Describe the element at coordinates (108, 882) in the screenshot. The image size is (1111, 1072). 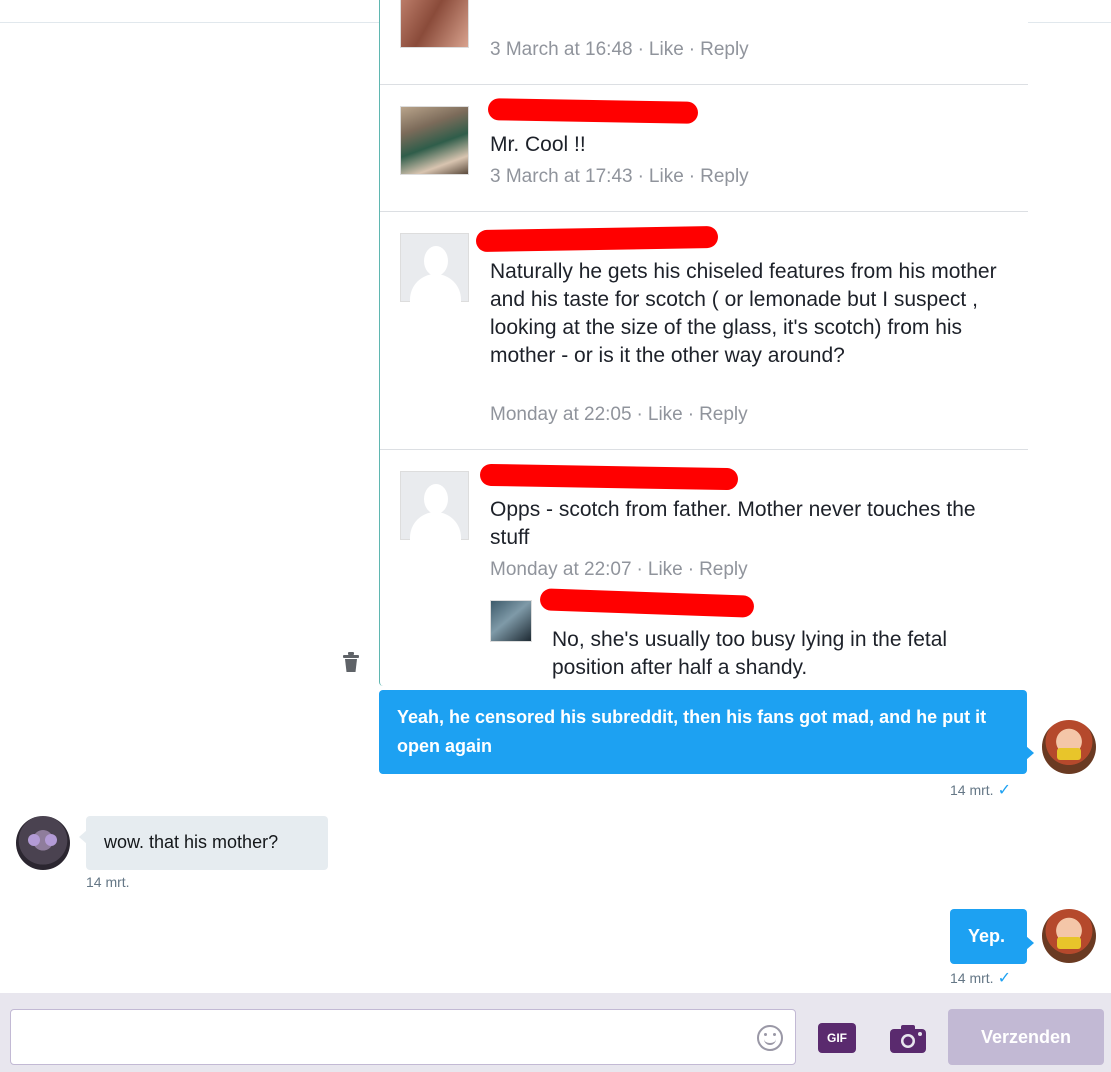
I see `message-timestamp: 14 mrt.` at that location.